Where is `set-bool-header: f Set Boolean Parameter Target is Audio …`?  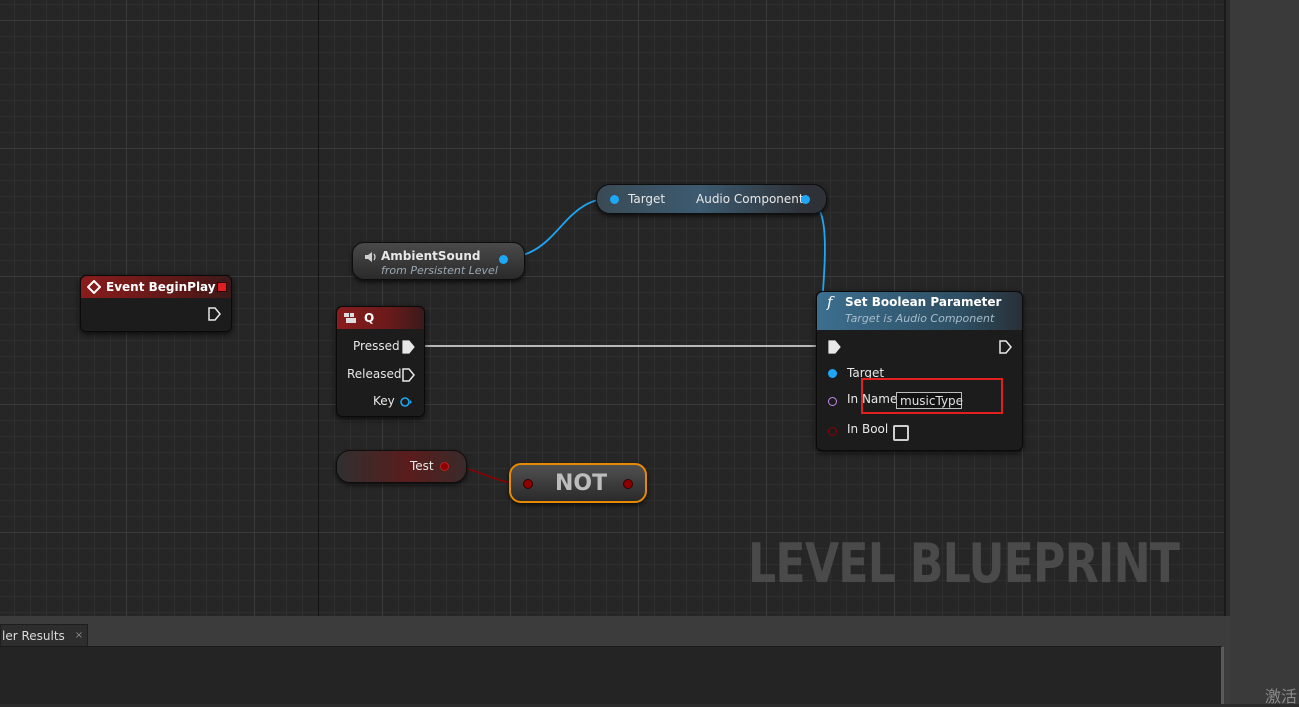 set-bool-header: f Set Boolean Parameter Target is Audio … is located at coordinates (919, 311).